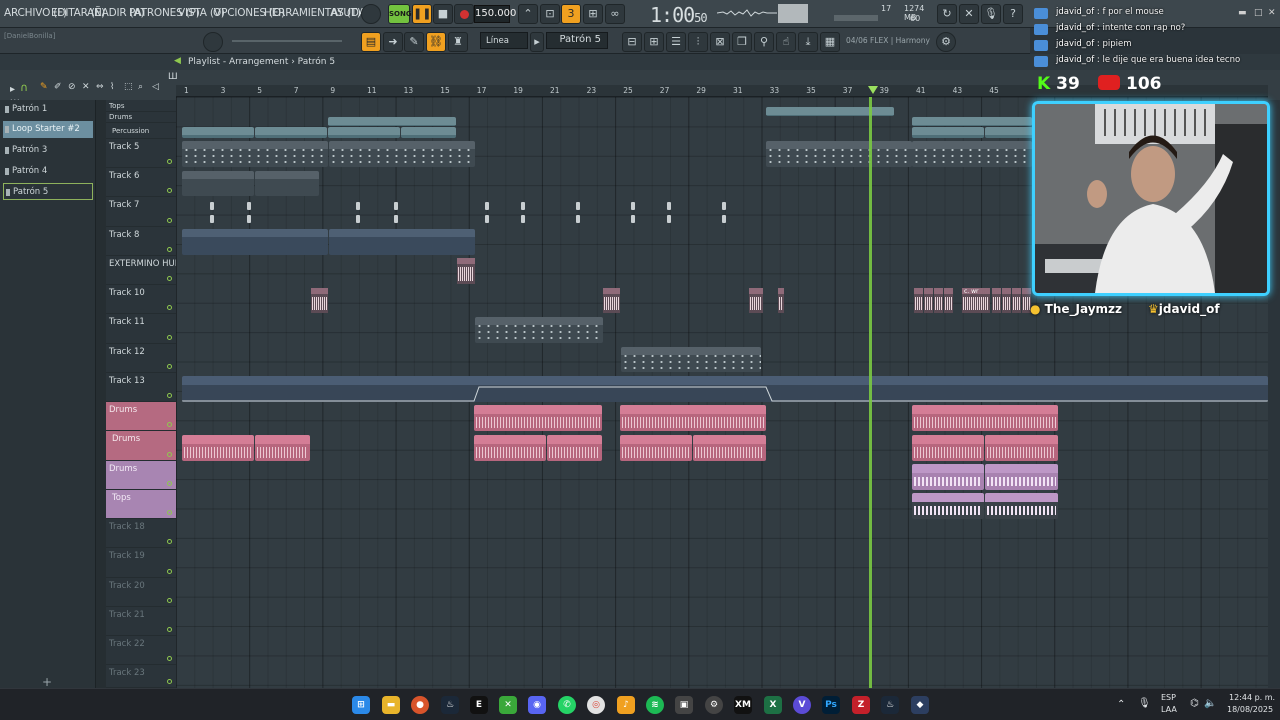  Describe the element at coordinates (371, 14) in the screenshot. I see `master-volume-knob` at that location.